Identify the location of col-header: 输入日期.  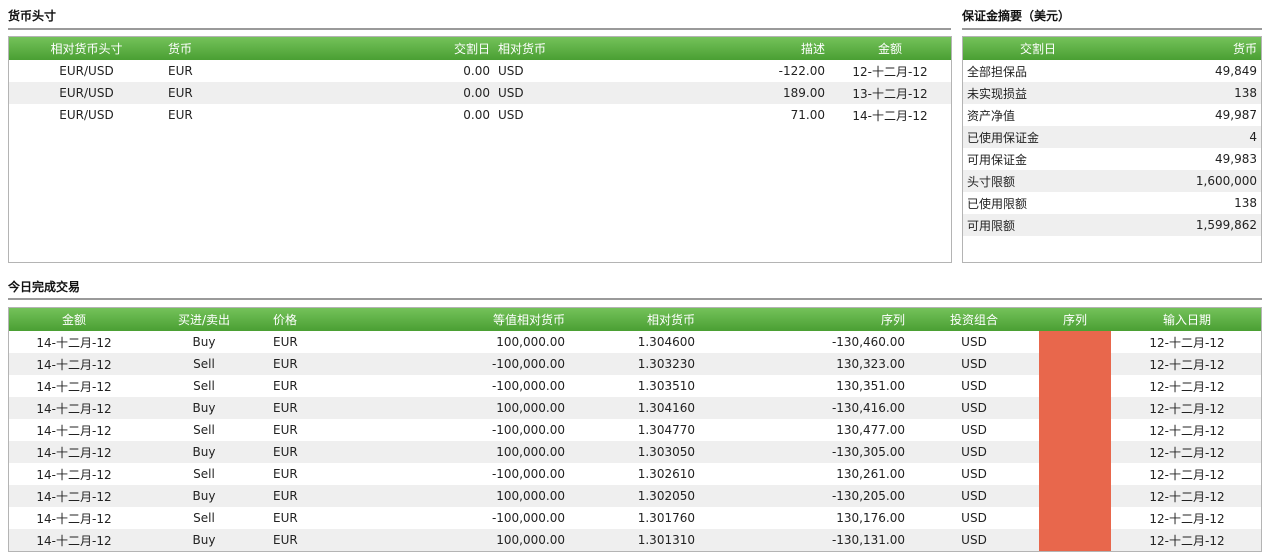
(1186, 319).